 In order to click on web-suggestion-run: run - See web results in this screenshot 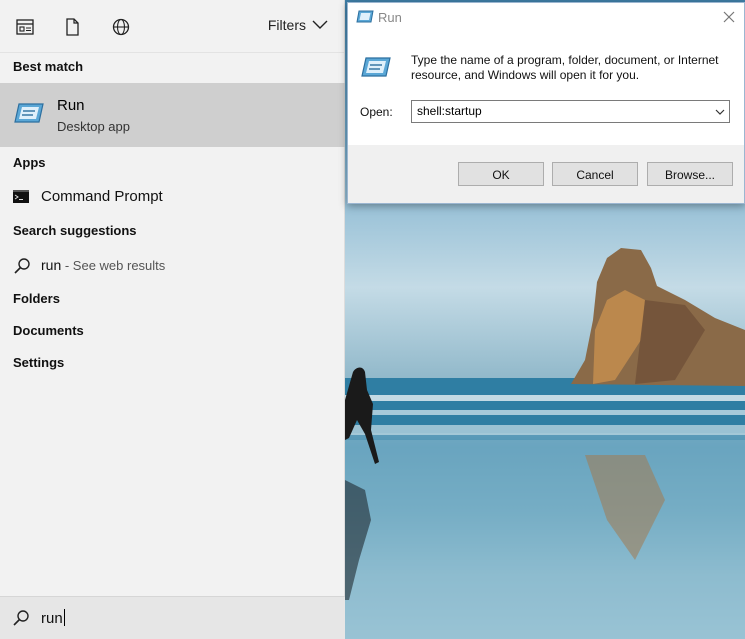, I will do `click(172, 266)`.